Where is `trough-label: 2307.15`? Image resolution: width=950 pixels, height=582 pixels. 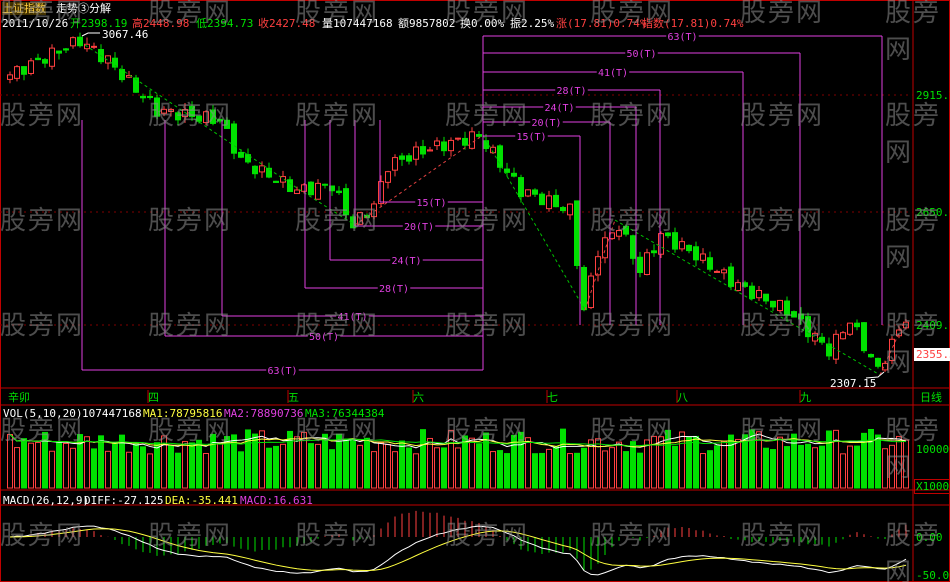
trough-label: 2307.15 is located at coordinates (853, 383).